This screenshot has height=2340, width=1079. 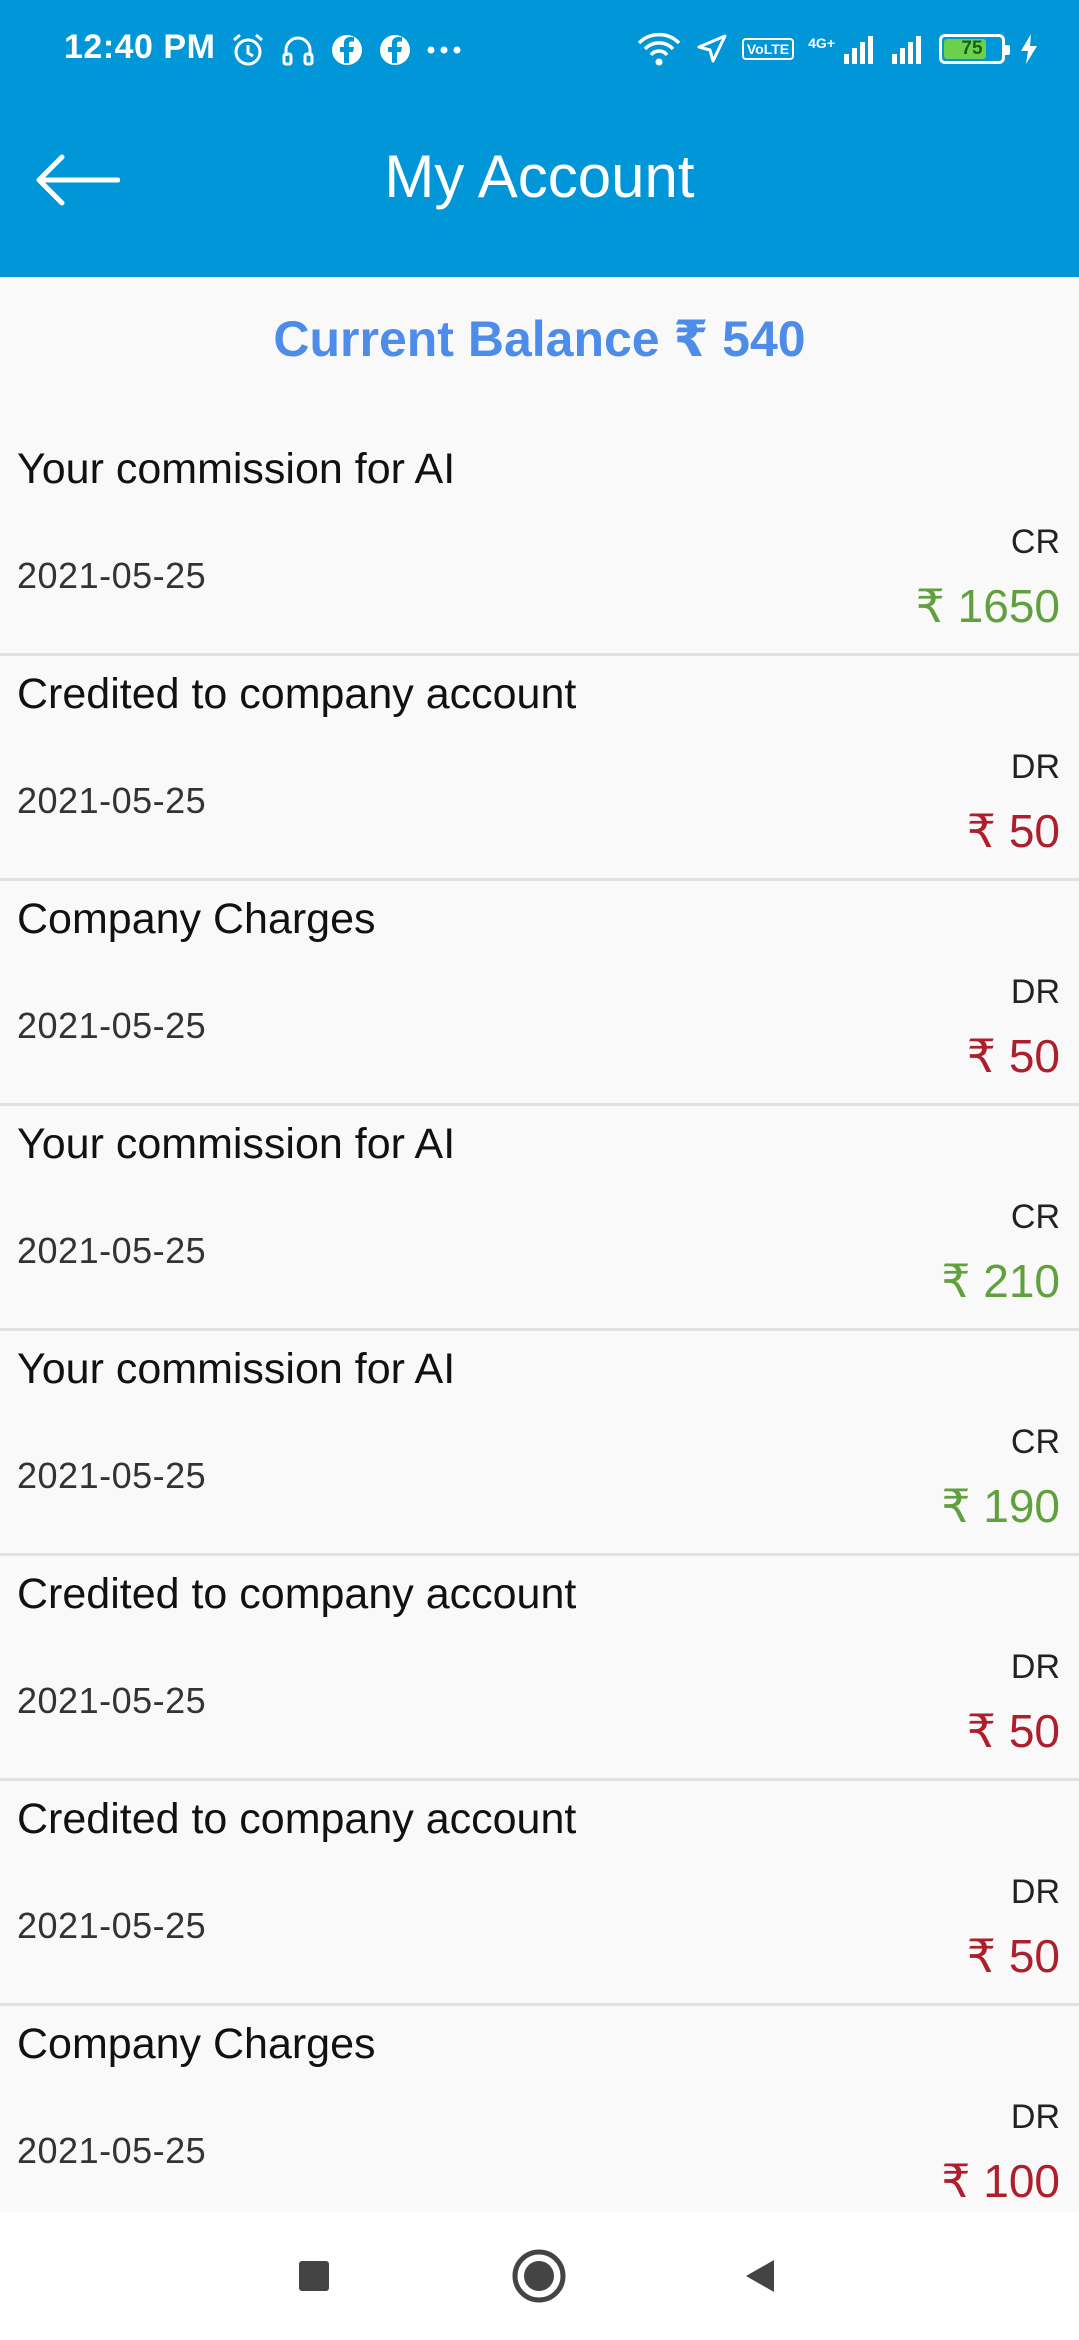 I want to click on transaction-row: Company Charges 2021-05-25 DR ₹ 50, so click(x=539, y=993).